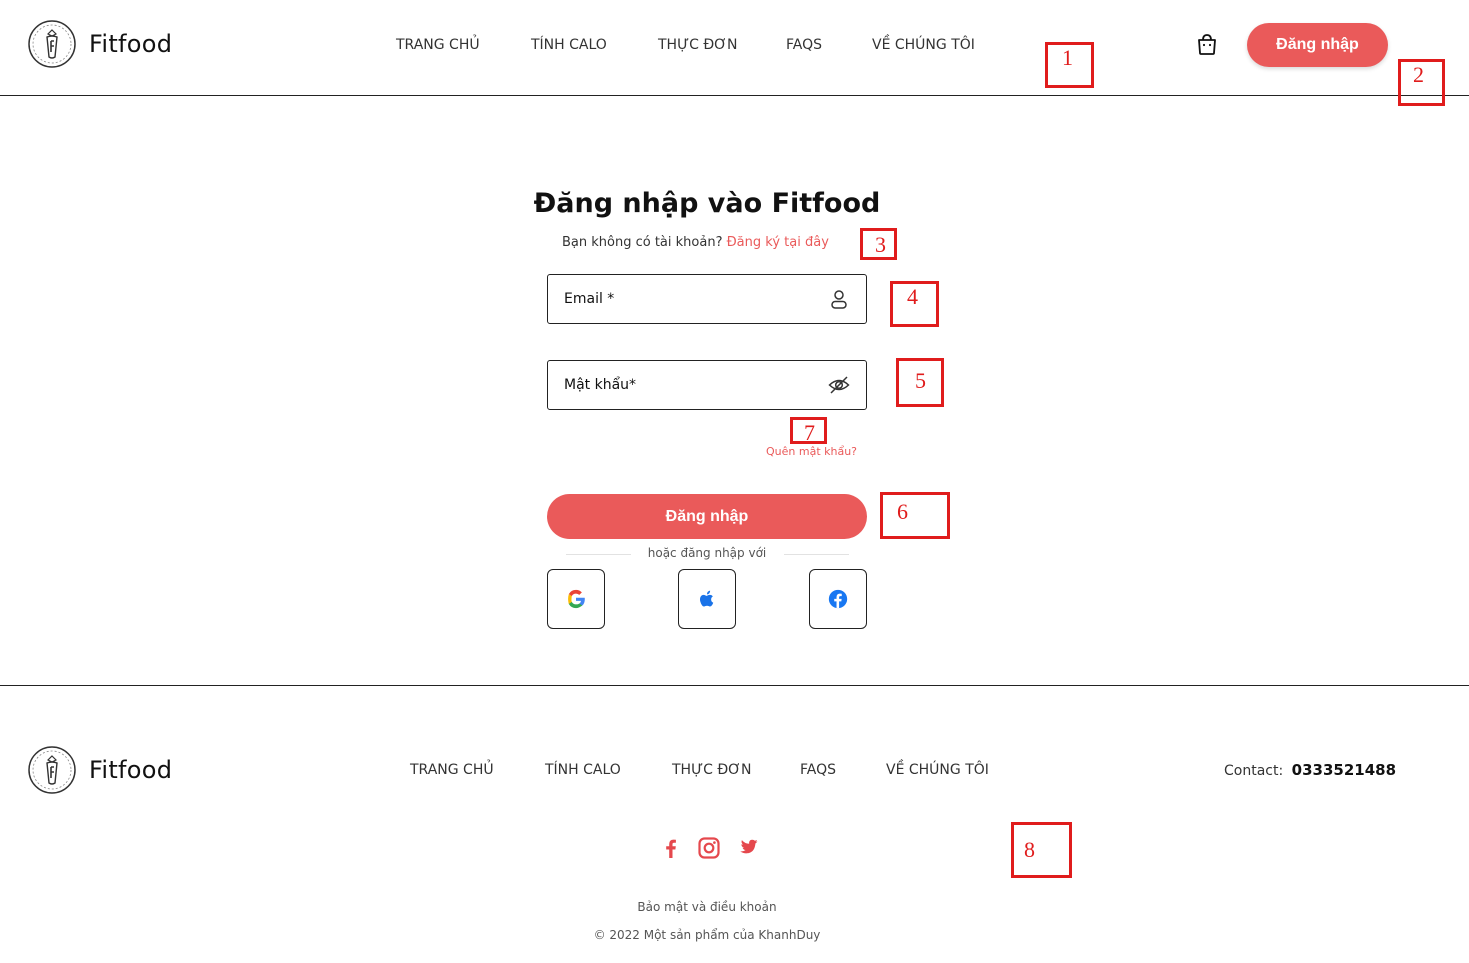 This screenshot has width=1469, height=963. What do you see at coordinates (1069, 65) in the screenshot?
I see `annotation-box-1: 1` at bounding box center [1069, 65].